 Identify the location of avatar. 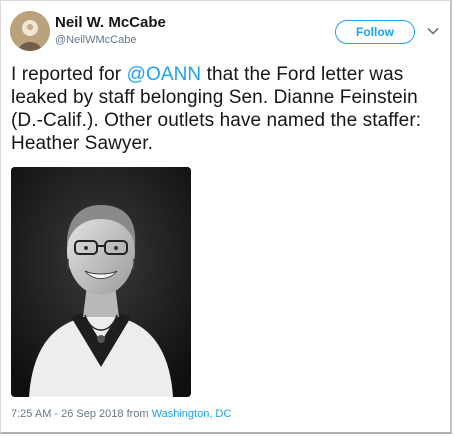
(30, 31).